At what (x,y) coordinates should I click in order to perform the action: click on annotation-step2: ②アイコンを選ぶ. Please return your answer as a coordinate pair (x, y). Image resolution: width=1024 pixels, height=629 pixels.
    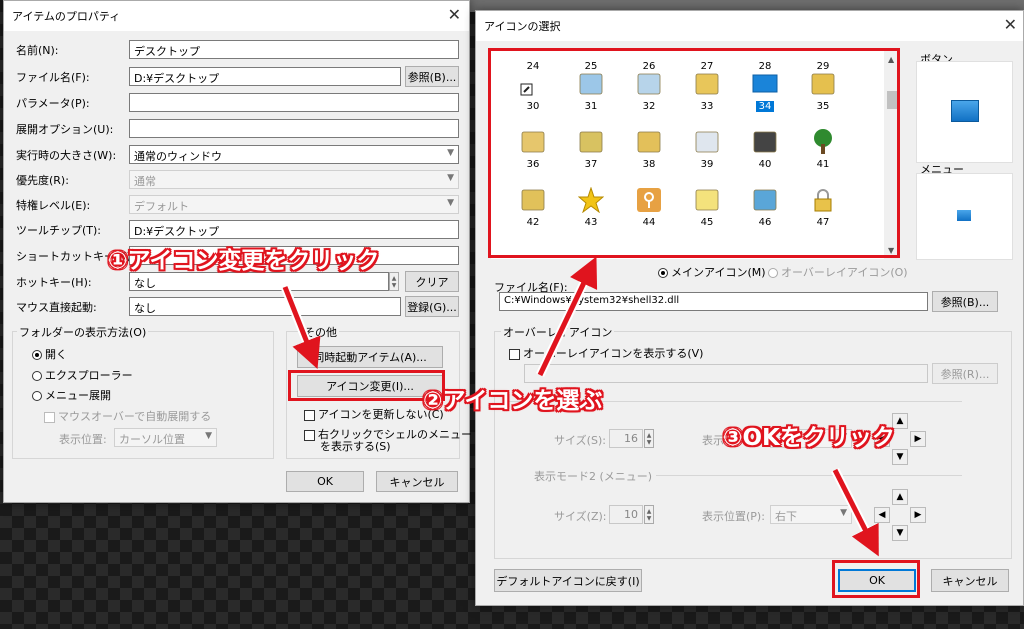
    Looking at the image, I should click on (513, 401).